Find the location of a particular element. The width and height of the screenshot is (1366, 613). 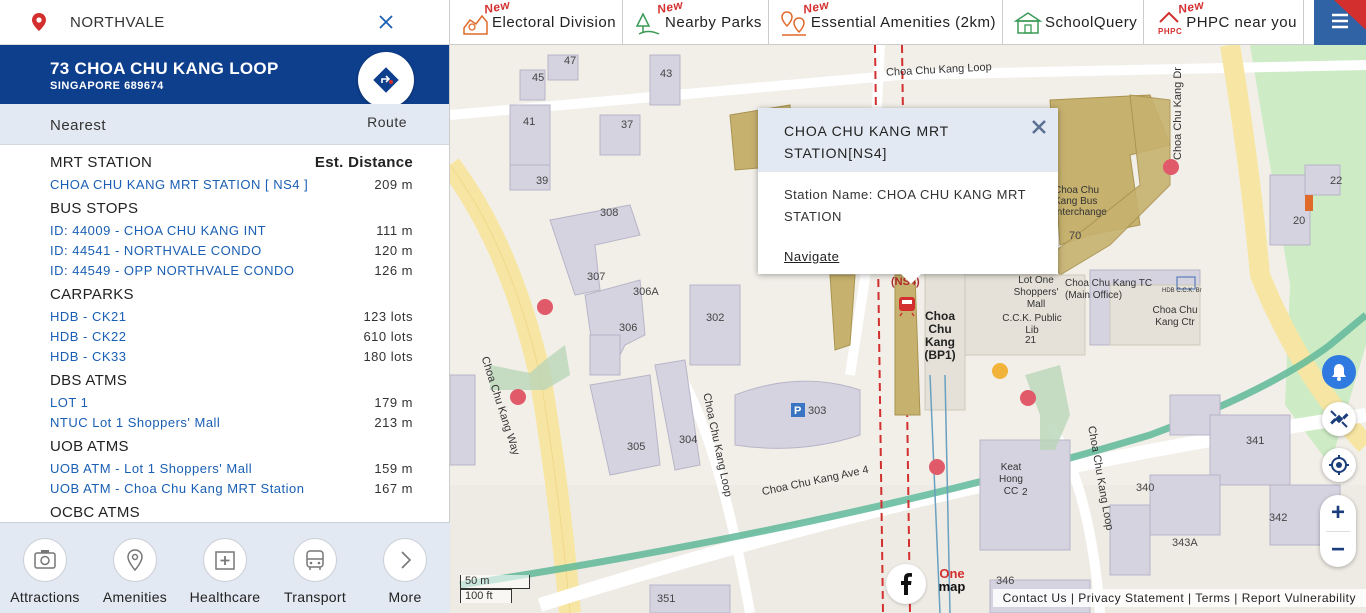

section-heading: BUS STOPS is located at coordinates (231, 210).